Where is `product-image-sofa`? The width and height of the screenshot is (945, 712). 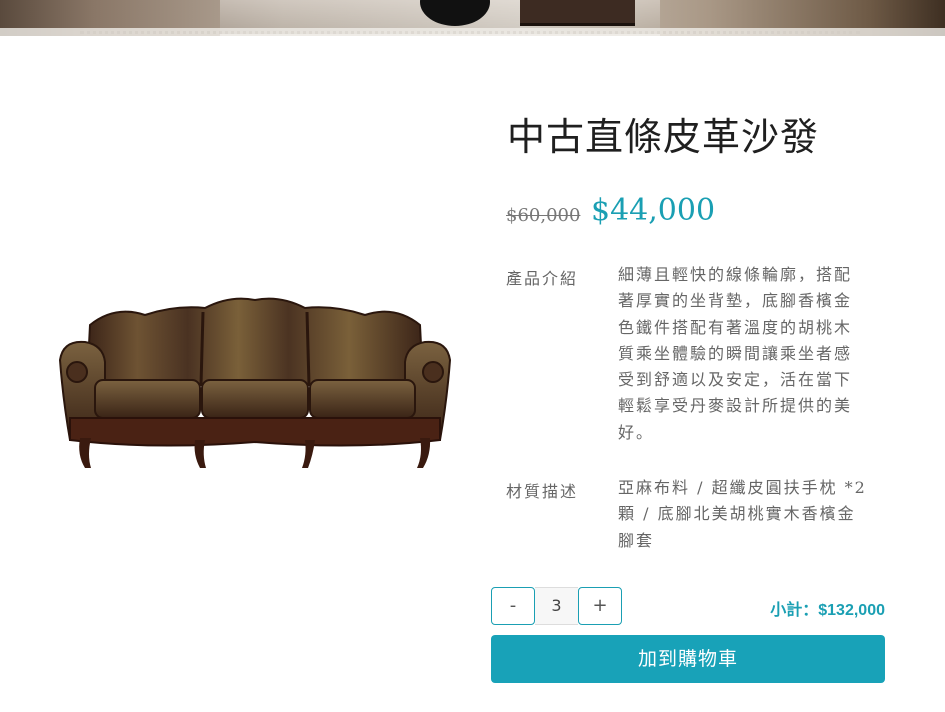 product-image-sofa is located at coordinates (255, 382).